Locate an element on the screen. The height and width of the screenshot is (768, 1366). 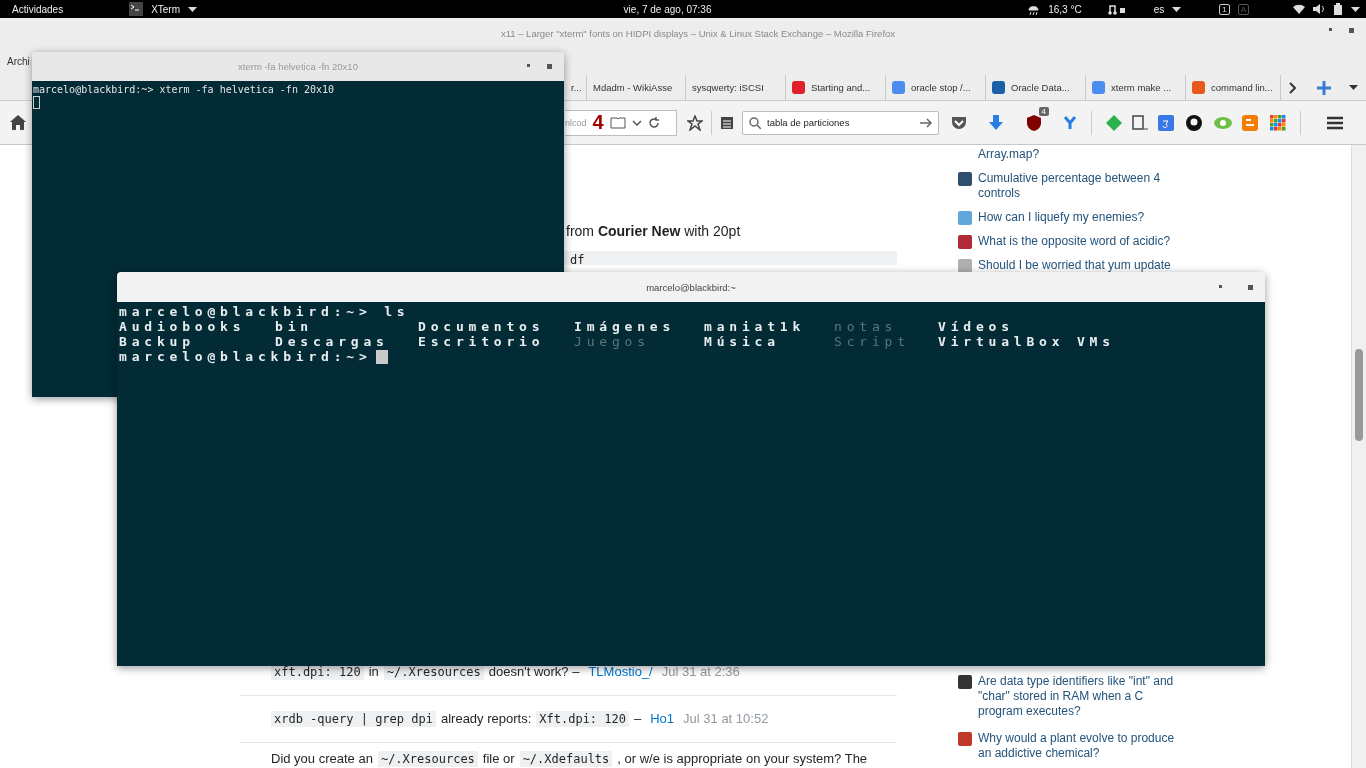
file-name: Audiobooks is located at coordinates (183, 326).